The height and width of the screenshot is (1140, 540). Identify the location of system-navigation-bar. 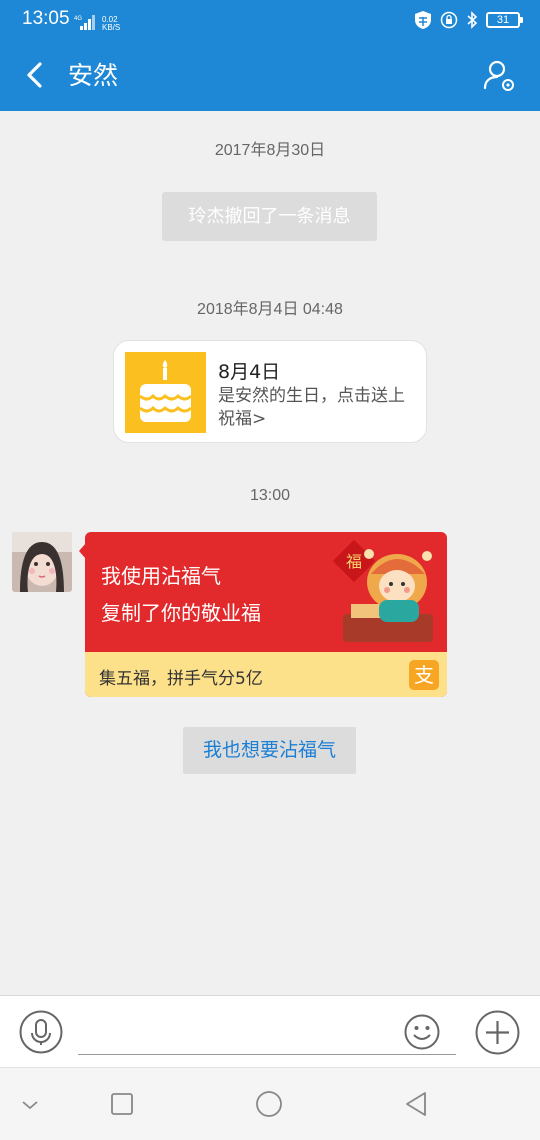
(270, 1103).